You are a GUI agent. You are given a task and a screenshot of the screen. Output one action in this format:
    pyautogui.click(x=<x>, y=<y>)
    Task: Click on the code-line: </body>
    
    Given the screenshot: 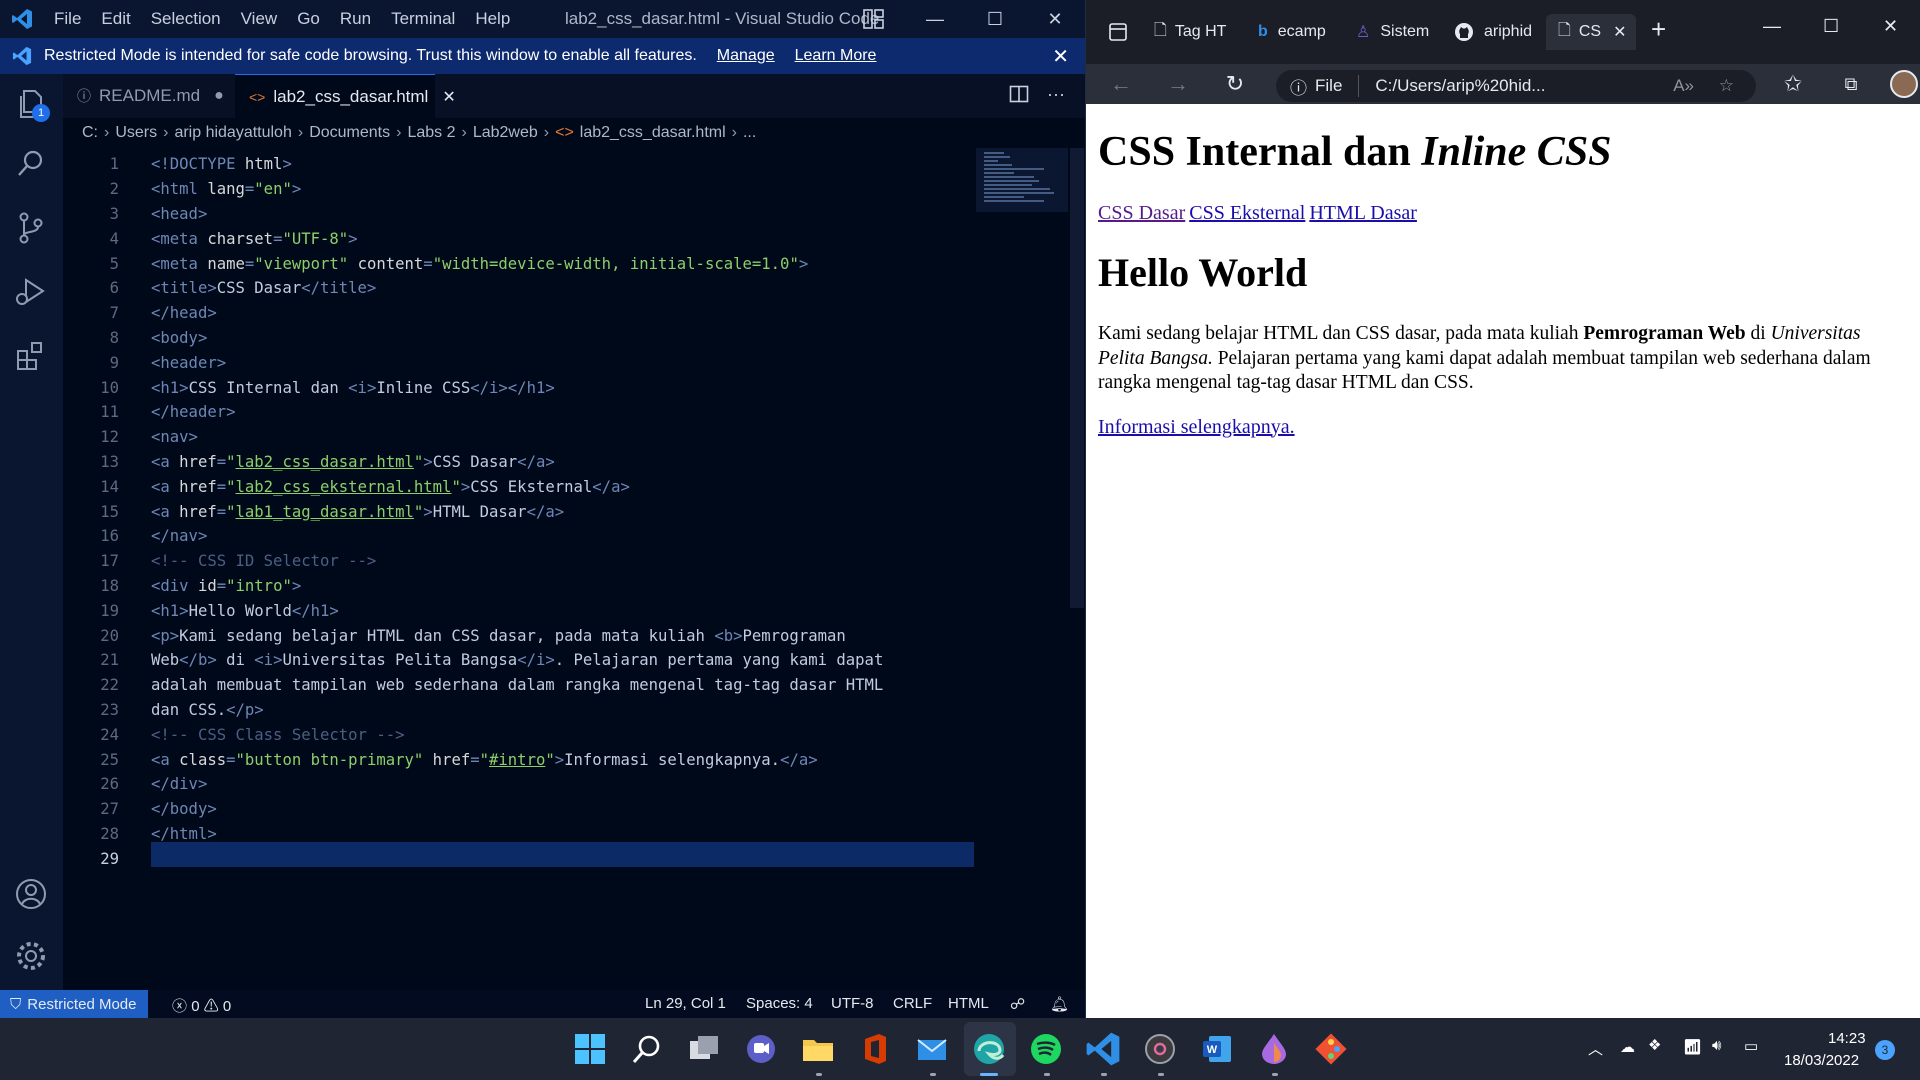 What is the action you would take?
    pyautogui.click(x=184, y=809)
    